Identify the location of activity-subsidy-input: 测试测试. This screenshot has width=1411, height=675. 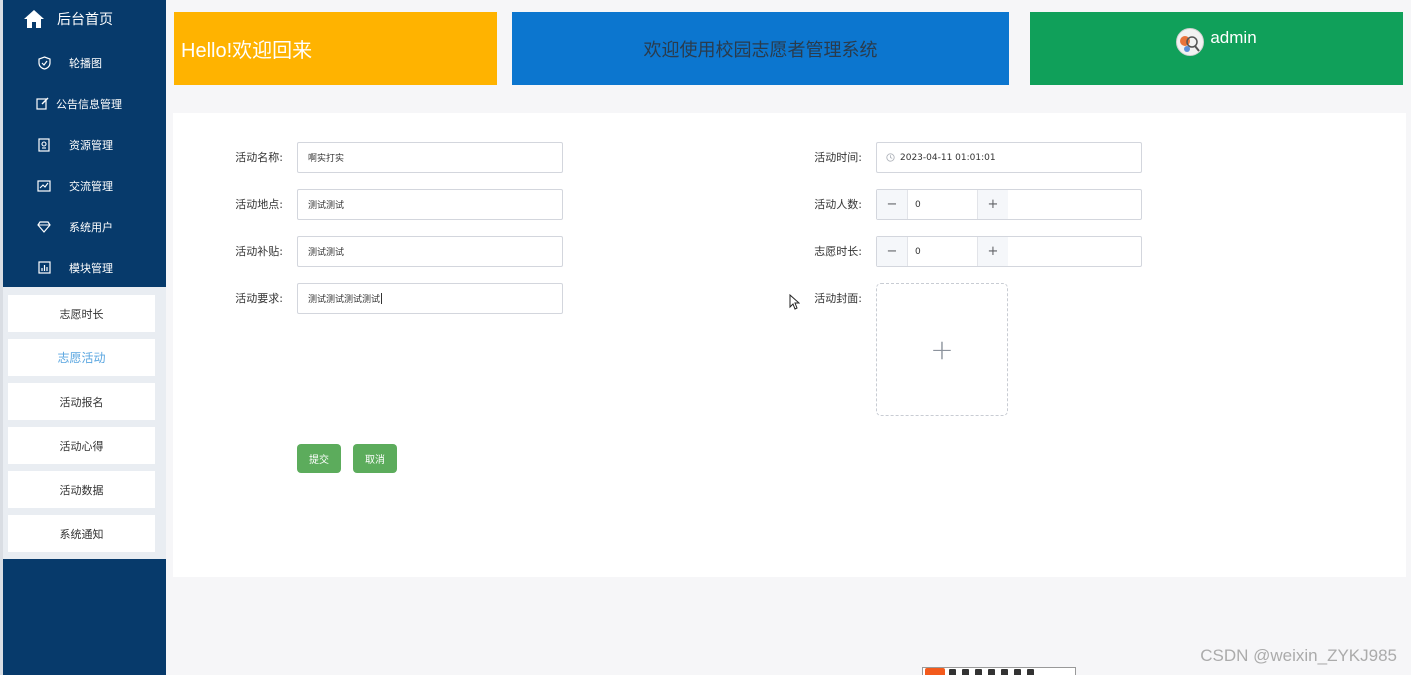
(430, 251).